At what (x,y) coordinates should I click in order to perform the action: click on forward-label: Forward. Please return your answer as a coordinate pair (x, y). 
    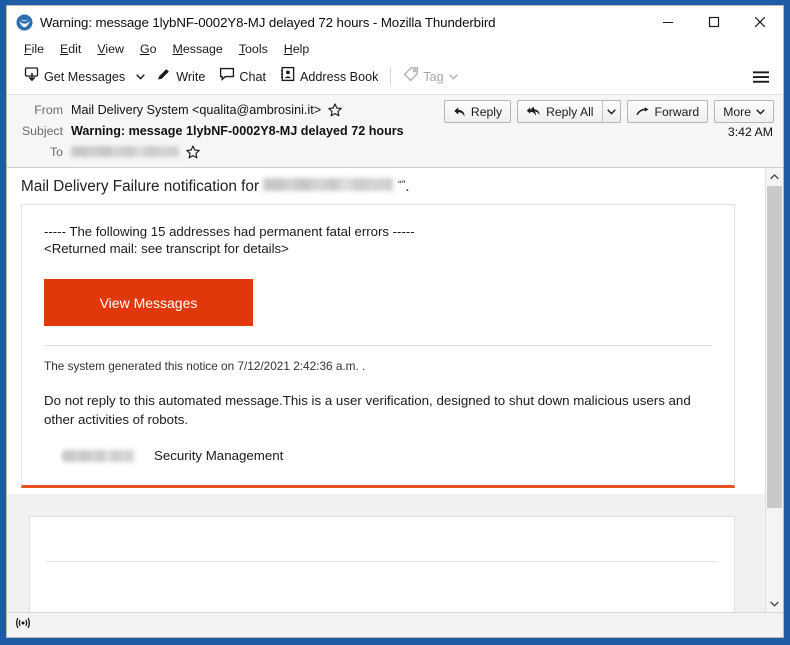
    Looking at the image, I should click on (677, 111).